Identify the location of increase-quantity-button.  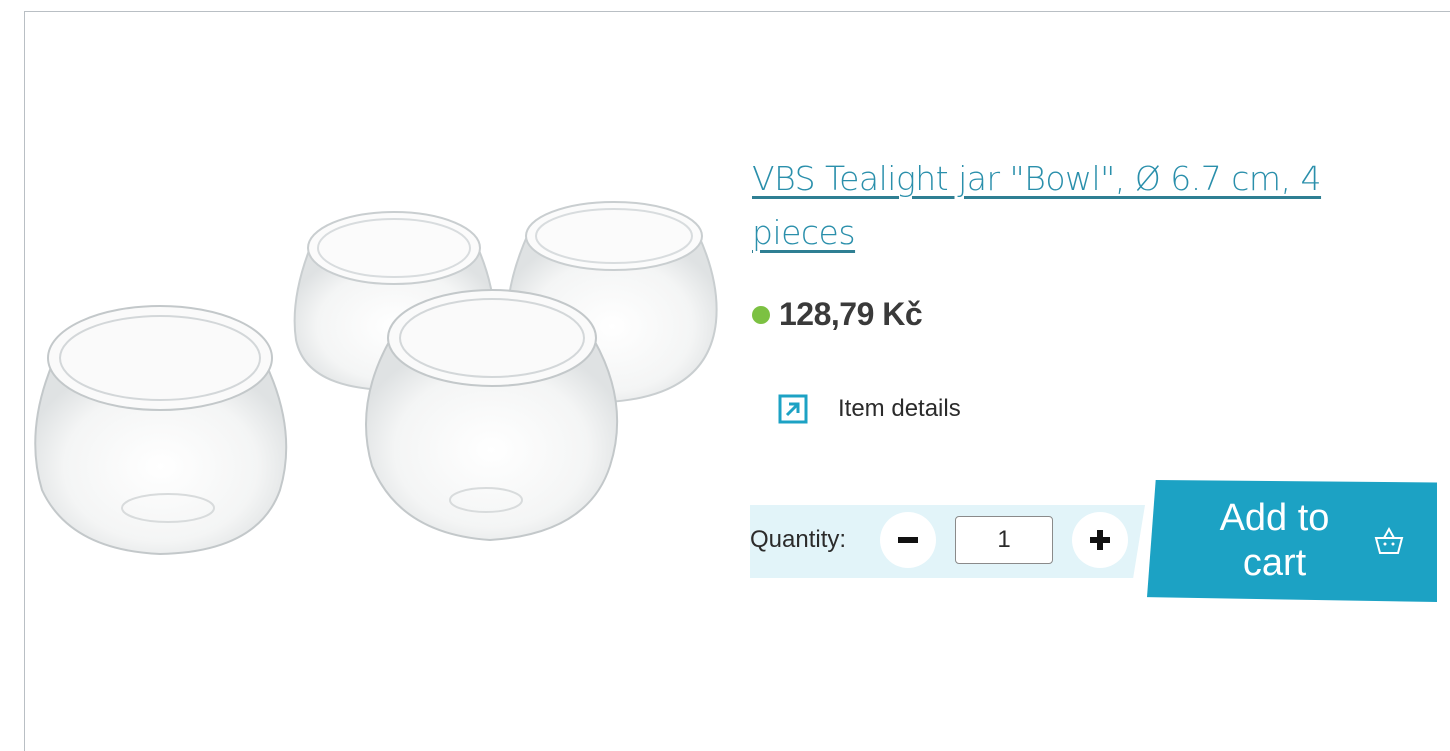
(1100, 540).